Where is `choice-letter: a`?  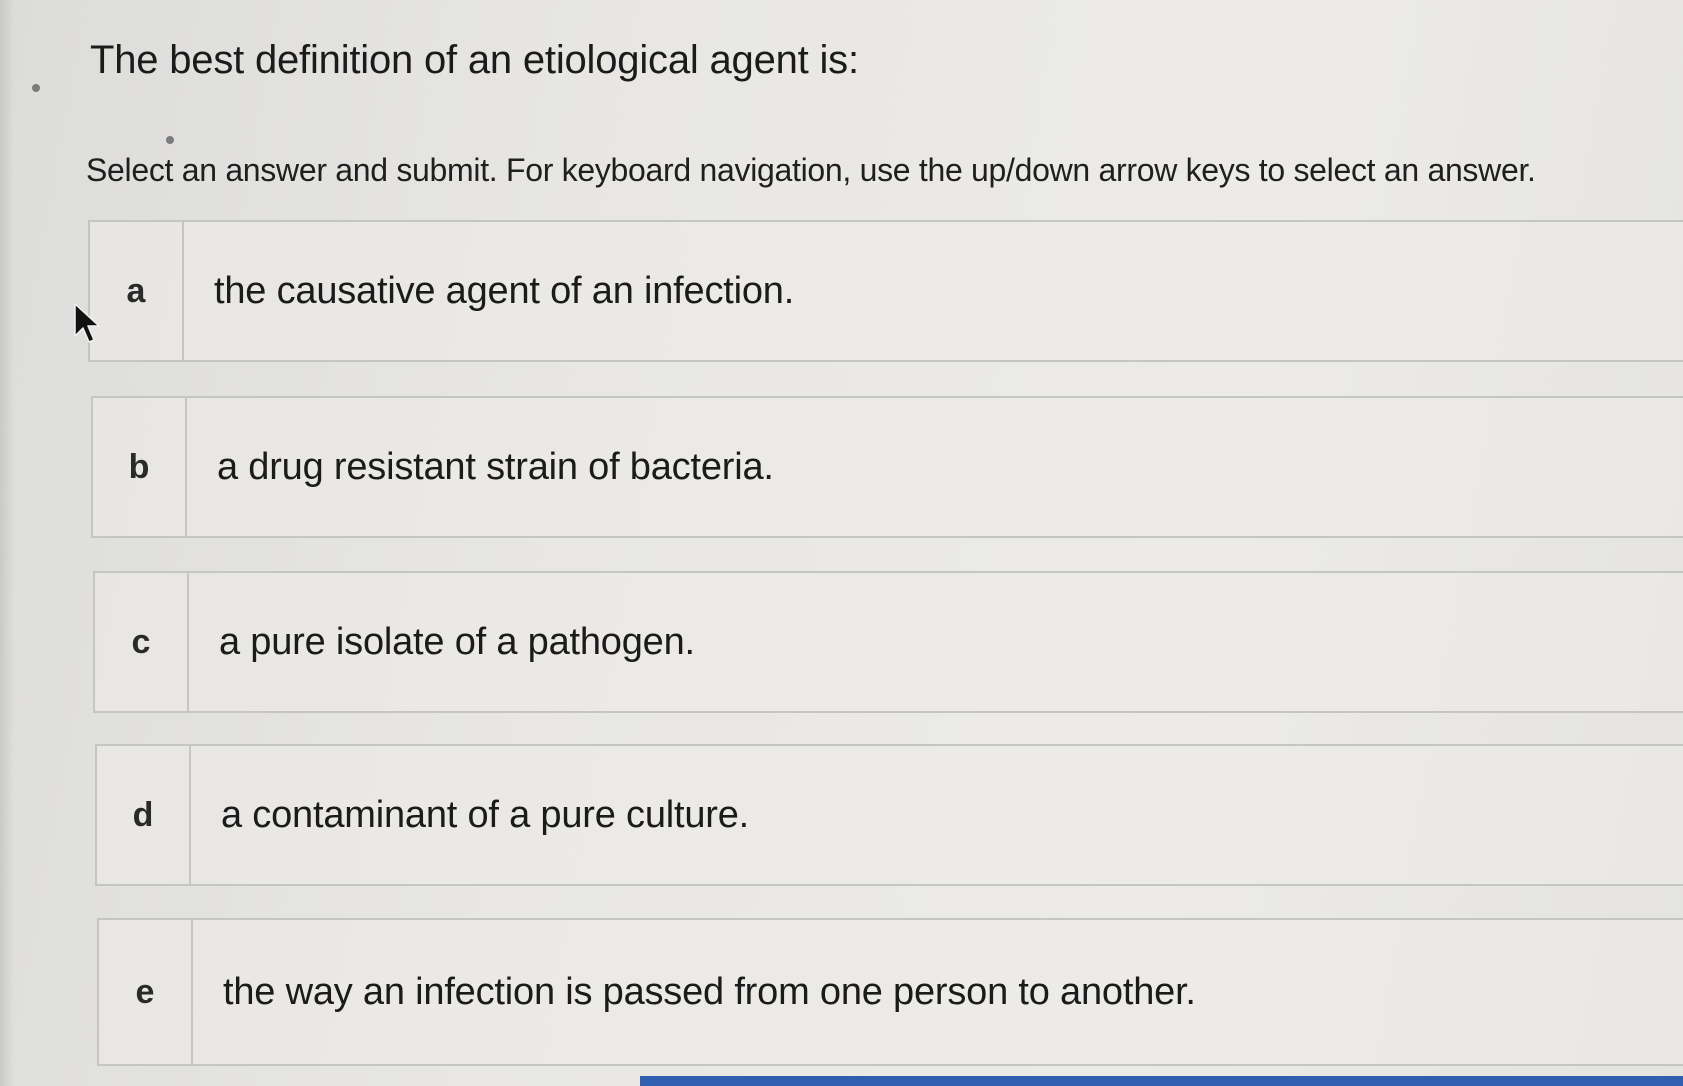 choice-letter: a is located at coordinates (137, 291).